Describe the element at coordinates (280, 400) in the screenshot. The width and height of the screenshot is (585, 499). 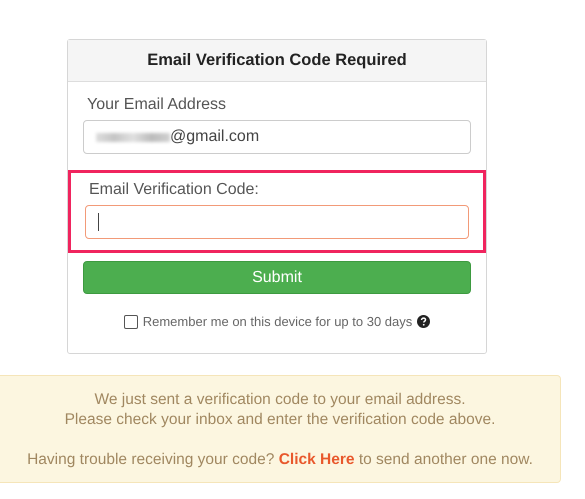
I see `notice-text: We just sent a verification code to your email address.` at that location.